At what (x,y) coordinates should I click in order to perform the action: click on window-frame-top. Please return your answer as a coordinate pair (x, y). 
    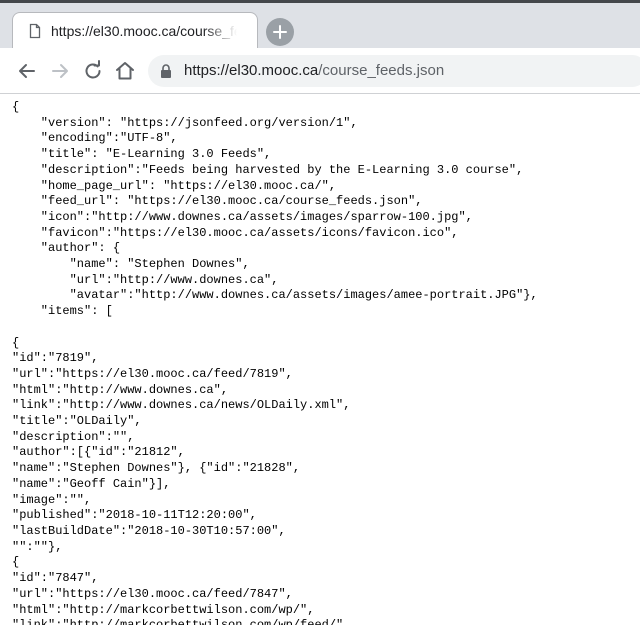
    Looking at the image, I should click on (320, 1).